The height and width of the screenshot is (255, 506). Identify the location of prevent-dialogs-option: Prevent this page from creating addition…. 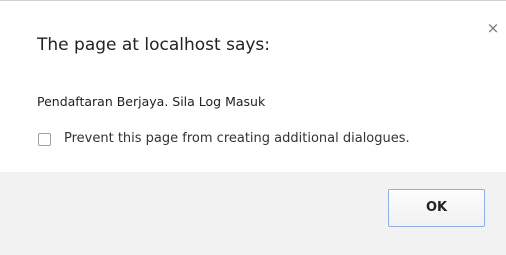
(224, 139).